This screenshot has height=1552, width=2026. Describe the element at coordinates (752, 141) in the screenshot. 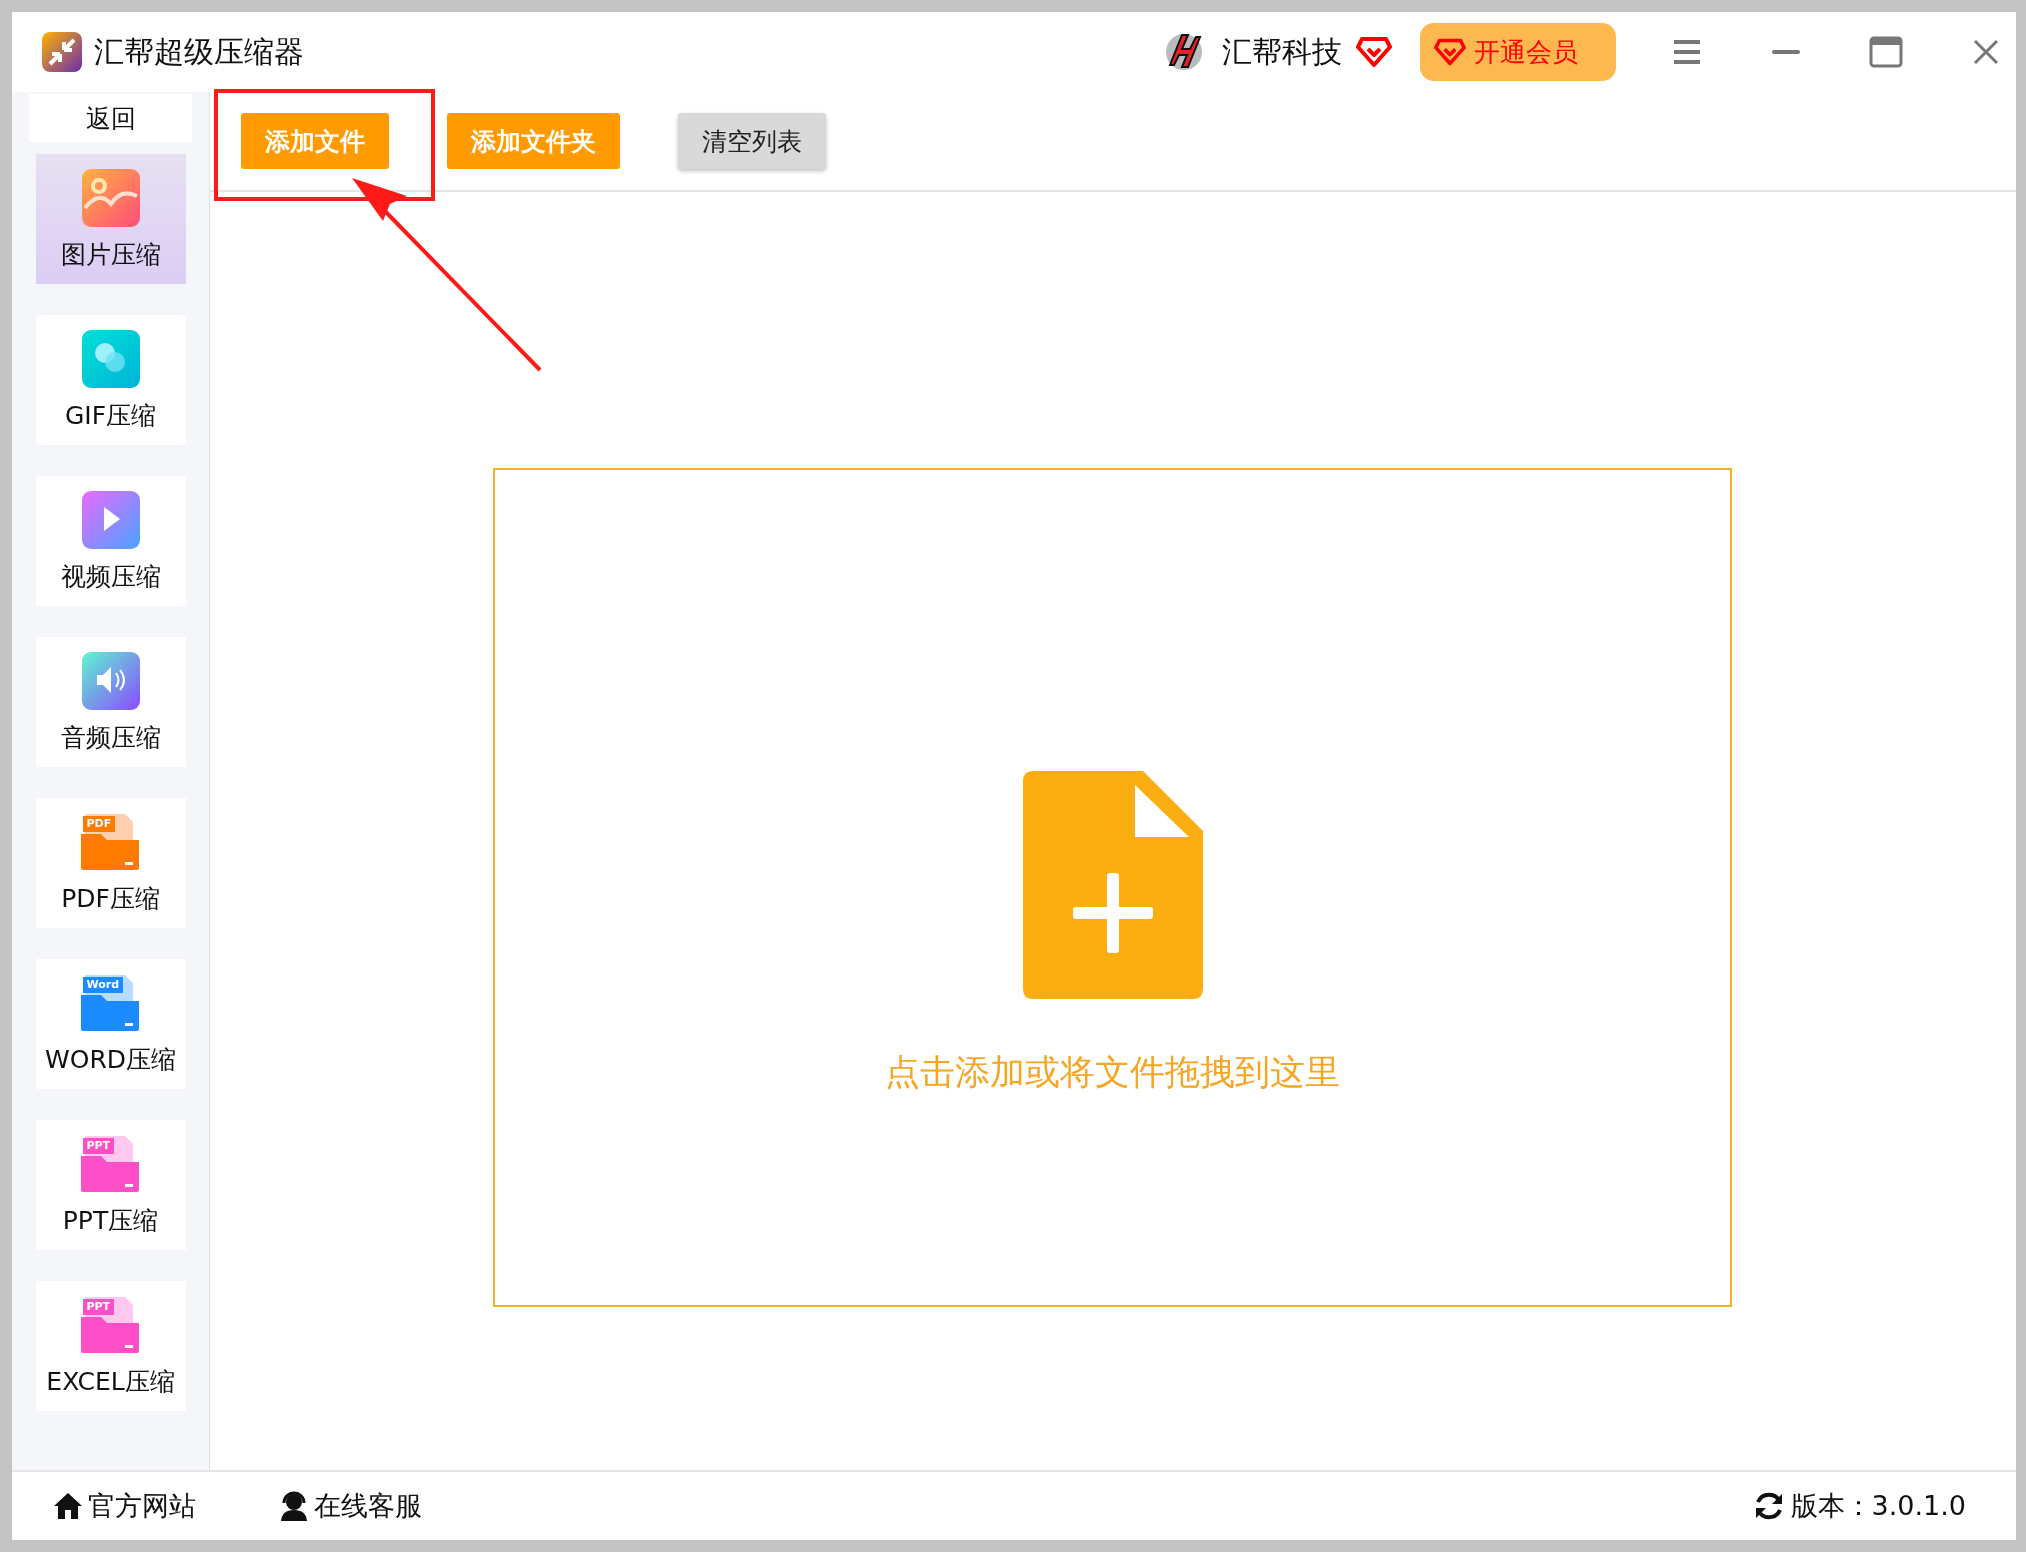

I see `toolbar-button: 清空列表` at that location.